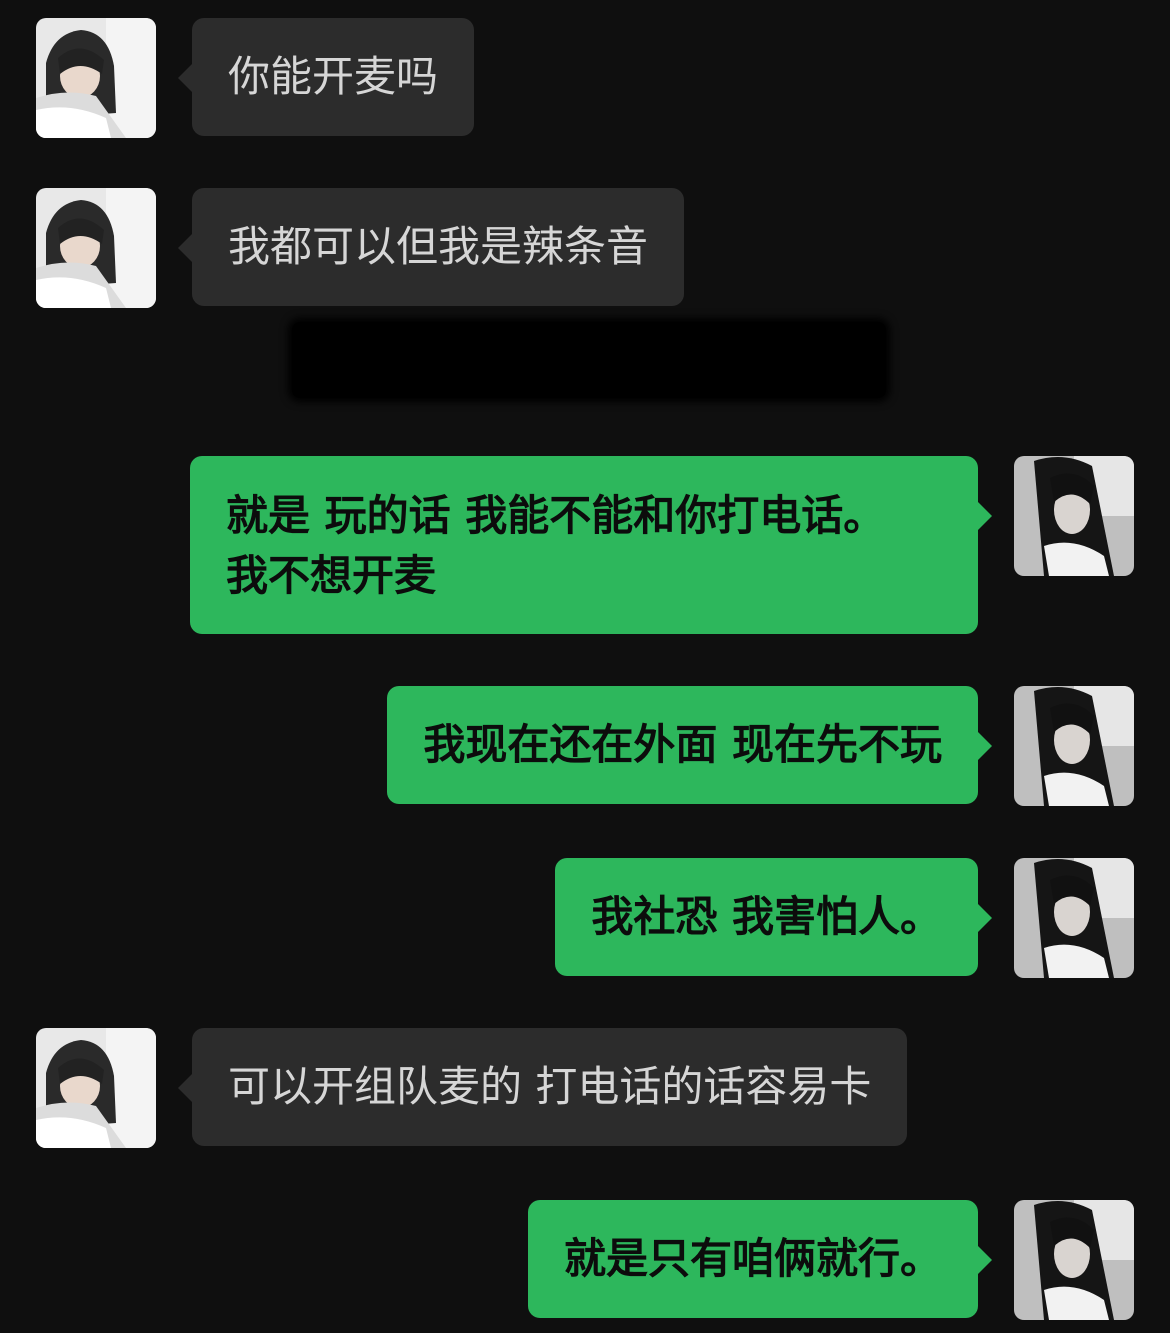  What do you see at coordinates (333, 76) in the screenshot?
I see `message-text: 你能开麦吗` at bounding box center [333, 76].